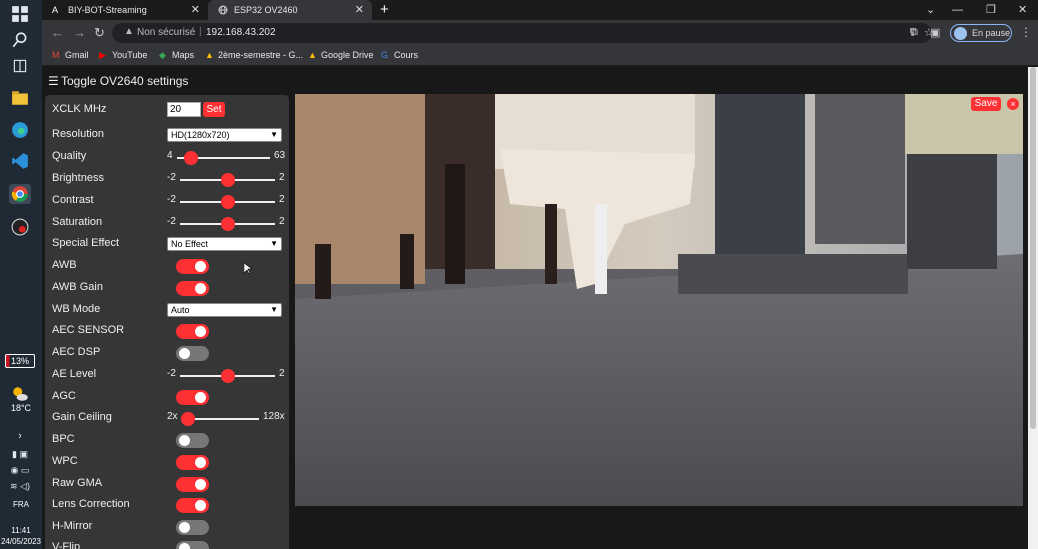 The width and height of the screenshot is (1038, 549). I want to click on windows-start-icon, so click(20, 14).